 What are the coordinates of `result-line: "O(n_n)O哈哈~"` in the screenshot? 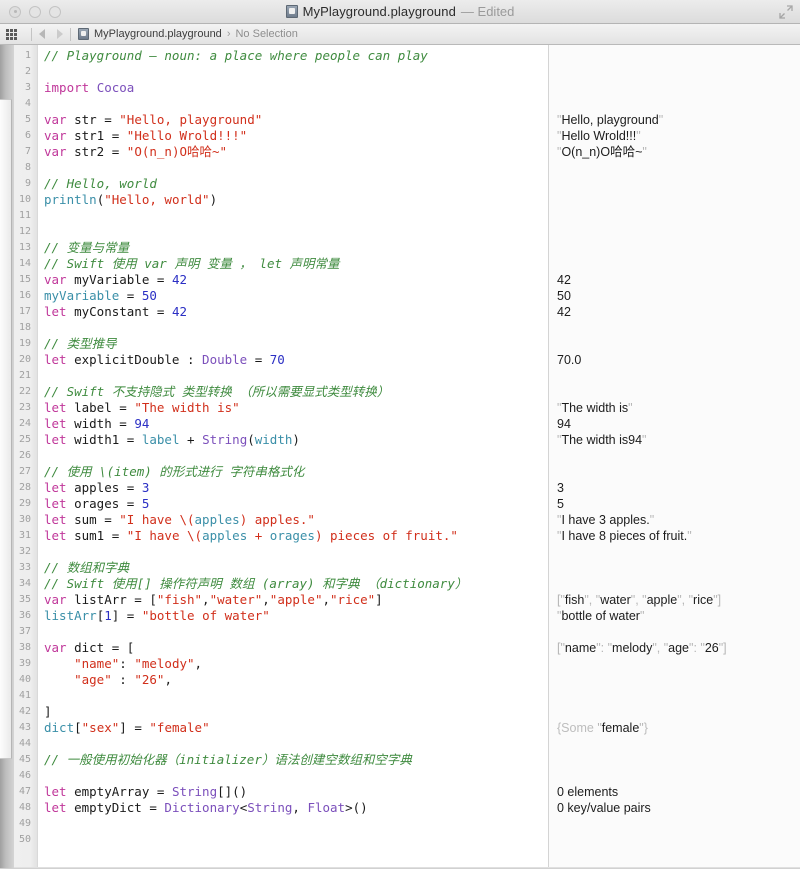 It's located at (678, 152).